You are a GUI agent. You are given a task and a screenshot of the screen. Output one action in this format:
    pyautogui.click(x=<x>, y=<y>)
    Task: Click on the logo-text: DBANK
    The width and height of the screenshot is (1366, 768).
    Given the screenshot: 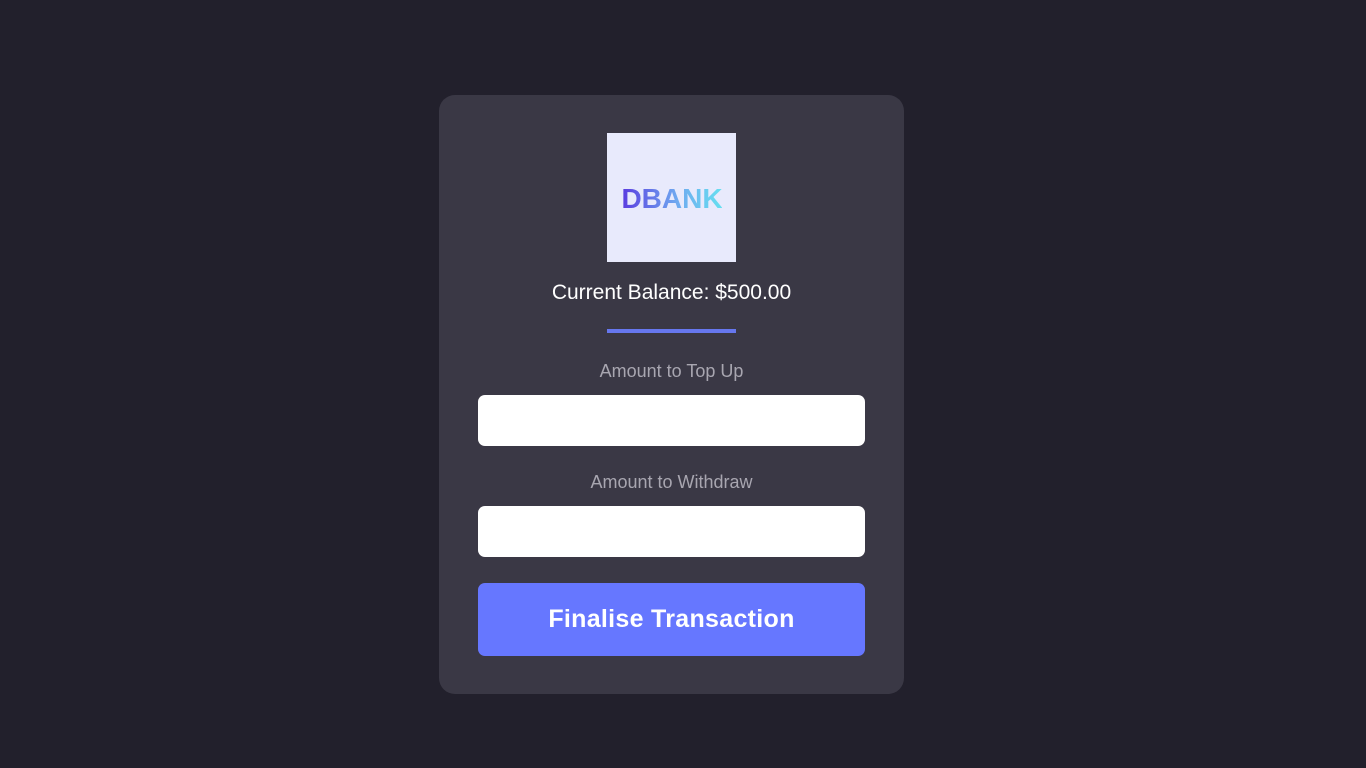 What is the action you would take?
    pyautogui.click(x=672, y=198)
    